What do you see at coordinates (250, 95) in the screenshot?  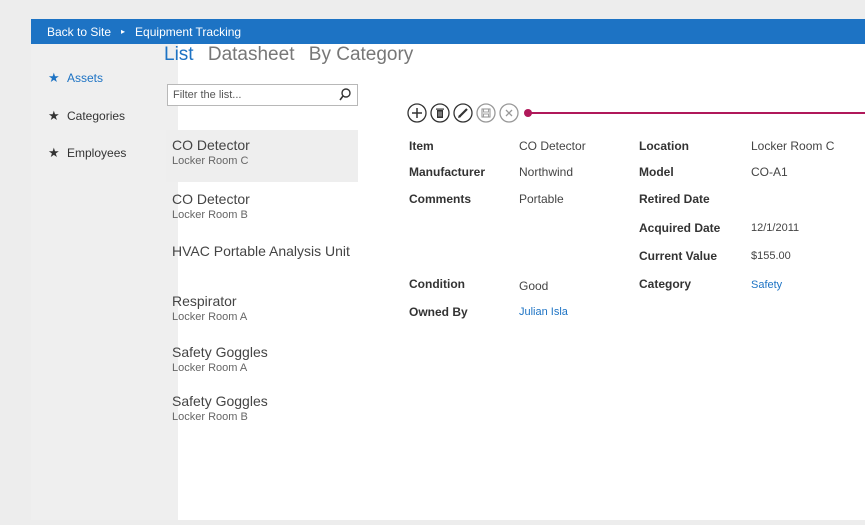 I see `filter-input` at bounding box center [250, 95].